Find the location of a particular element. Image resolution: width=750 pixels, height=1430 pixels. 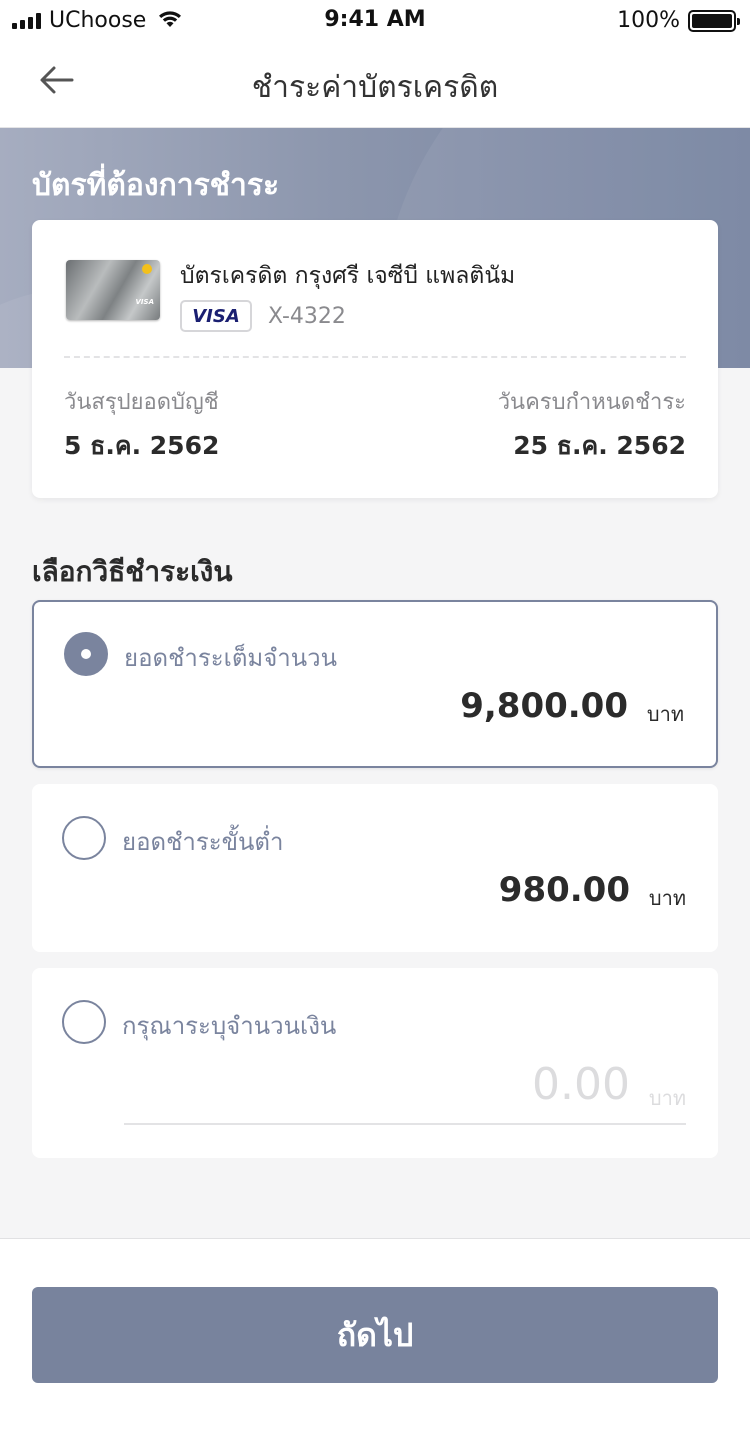

page-title: ชำระค่าบัตรเครดิต is located at coordinates (375, 87).